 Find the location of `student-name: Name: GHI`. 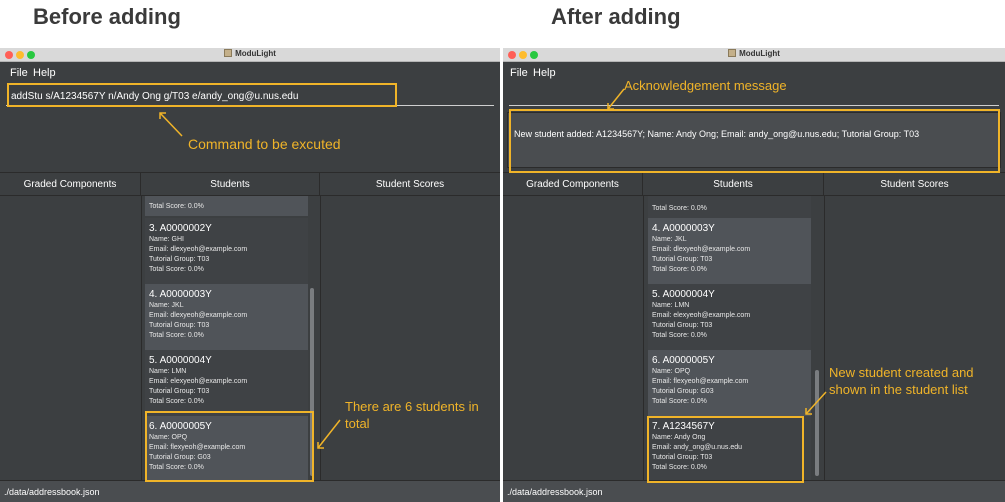

student-name: Name: GHI is located at coordinates (167, 239).